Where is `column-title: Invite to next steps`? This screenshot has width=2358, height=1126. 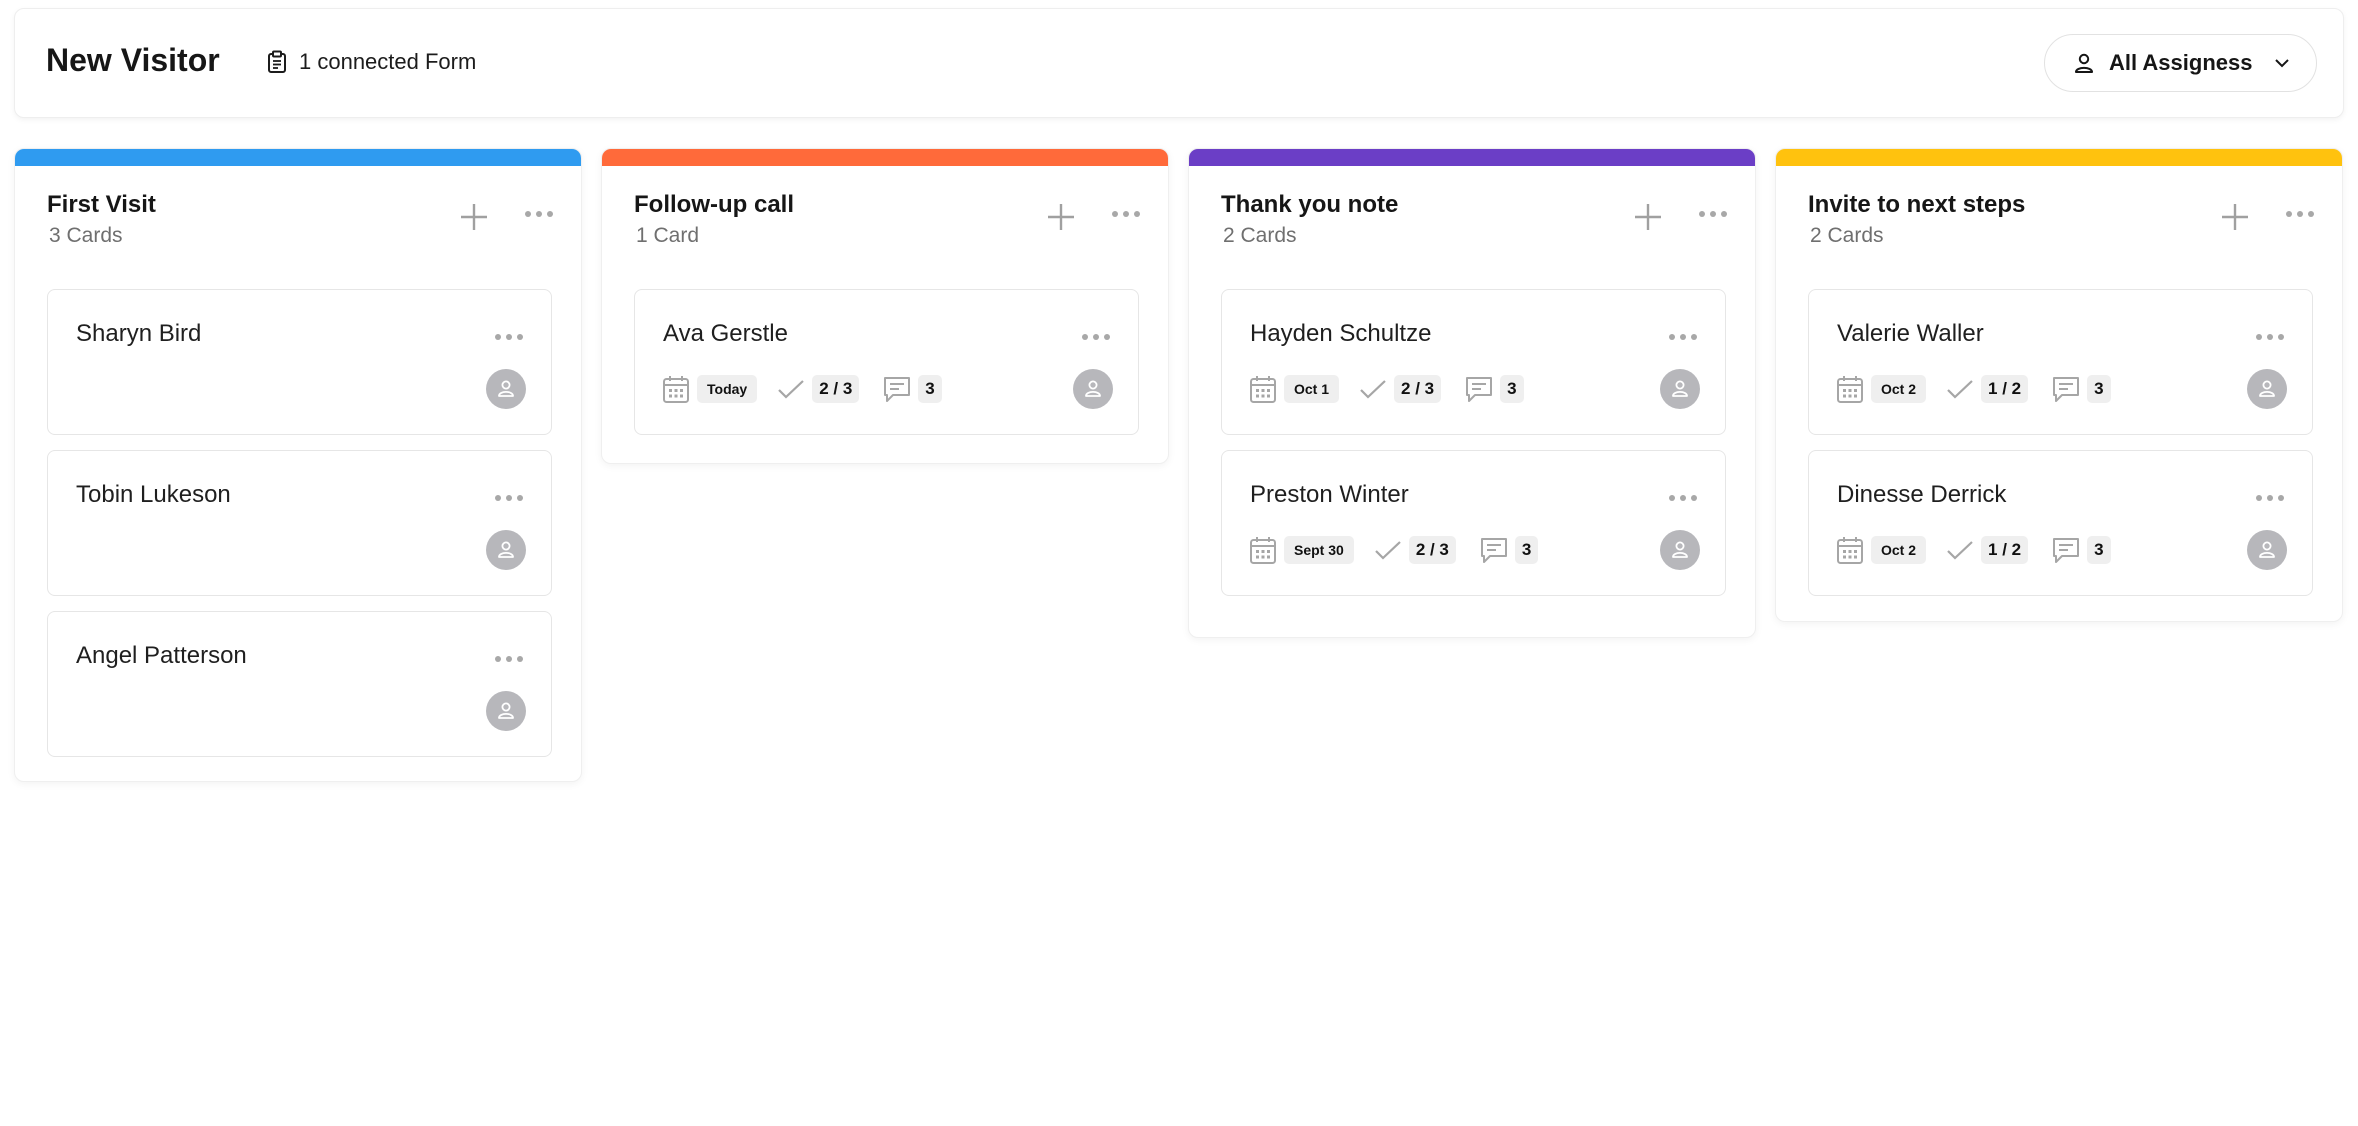
column-title: Invite to next steps is located at coordinates (1917, 204).